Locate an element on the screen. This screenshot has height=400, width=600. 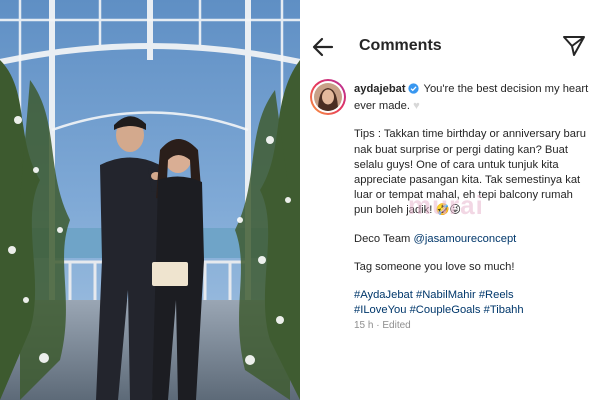
white-heart-icon: ♥ is located at coordinates (416, 106).